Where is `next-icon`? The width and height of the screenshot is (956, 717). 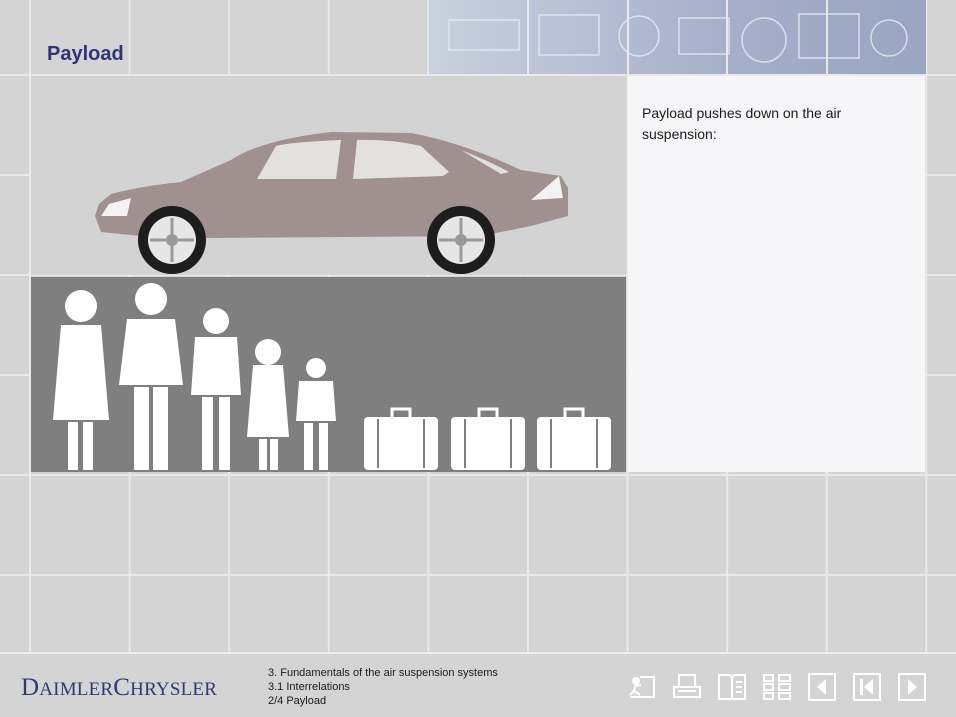
next-icon is located at coordinates (912, 687).